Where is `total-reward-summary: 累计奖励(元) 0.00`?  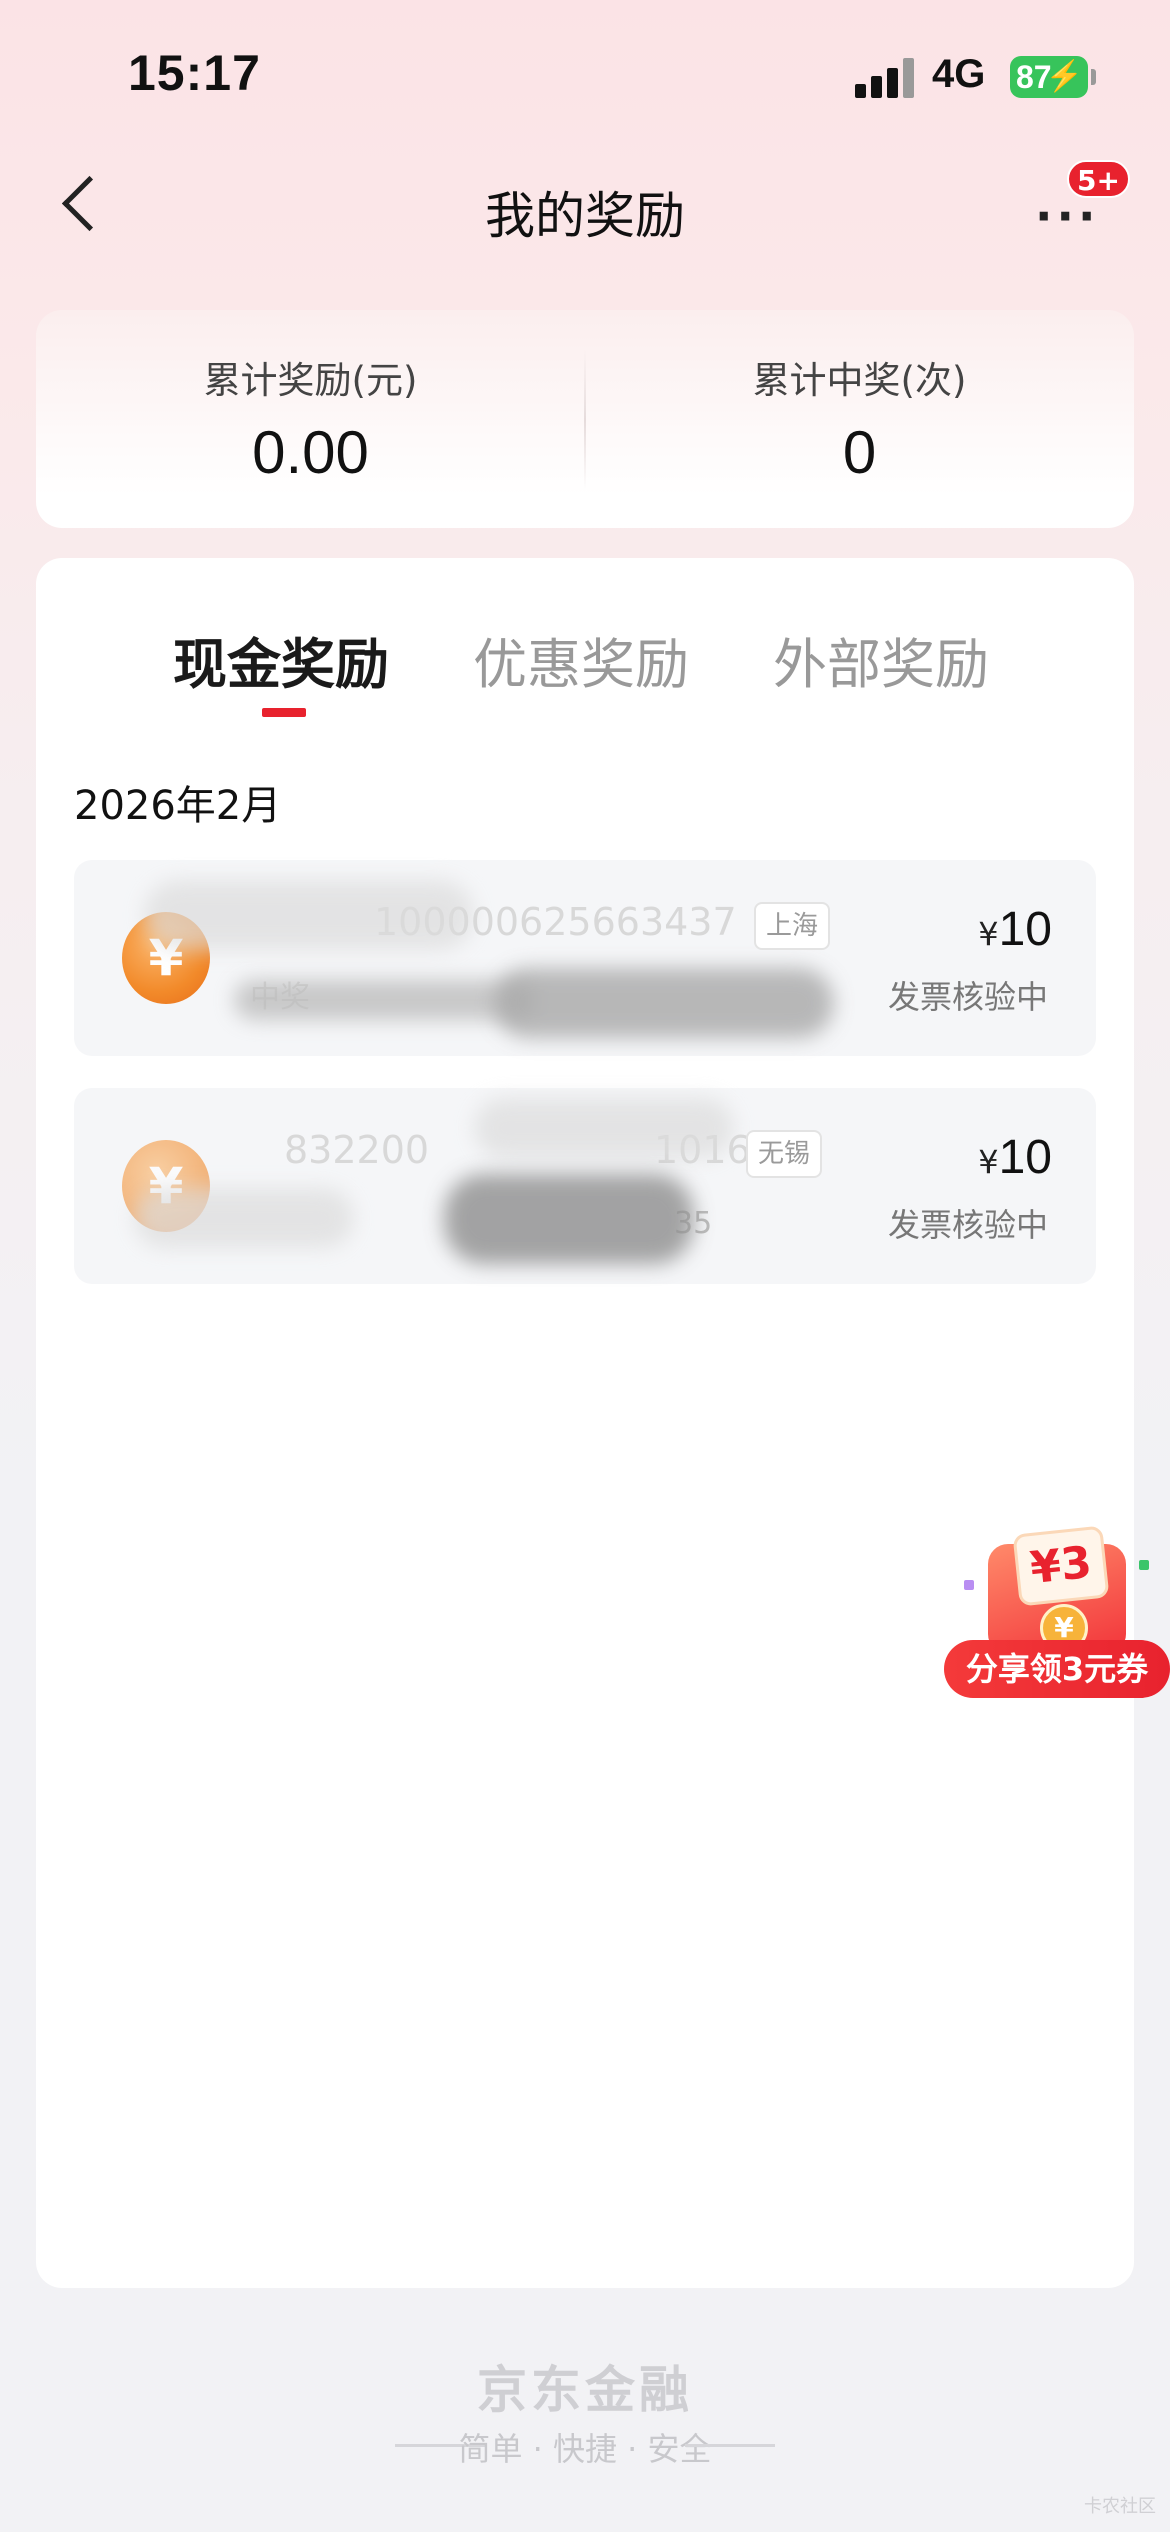
total-reward-summary: 累计奖励(元) 0.00 is located at coordinates (310, 418).